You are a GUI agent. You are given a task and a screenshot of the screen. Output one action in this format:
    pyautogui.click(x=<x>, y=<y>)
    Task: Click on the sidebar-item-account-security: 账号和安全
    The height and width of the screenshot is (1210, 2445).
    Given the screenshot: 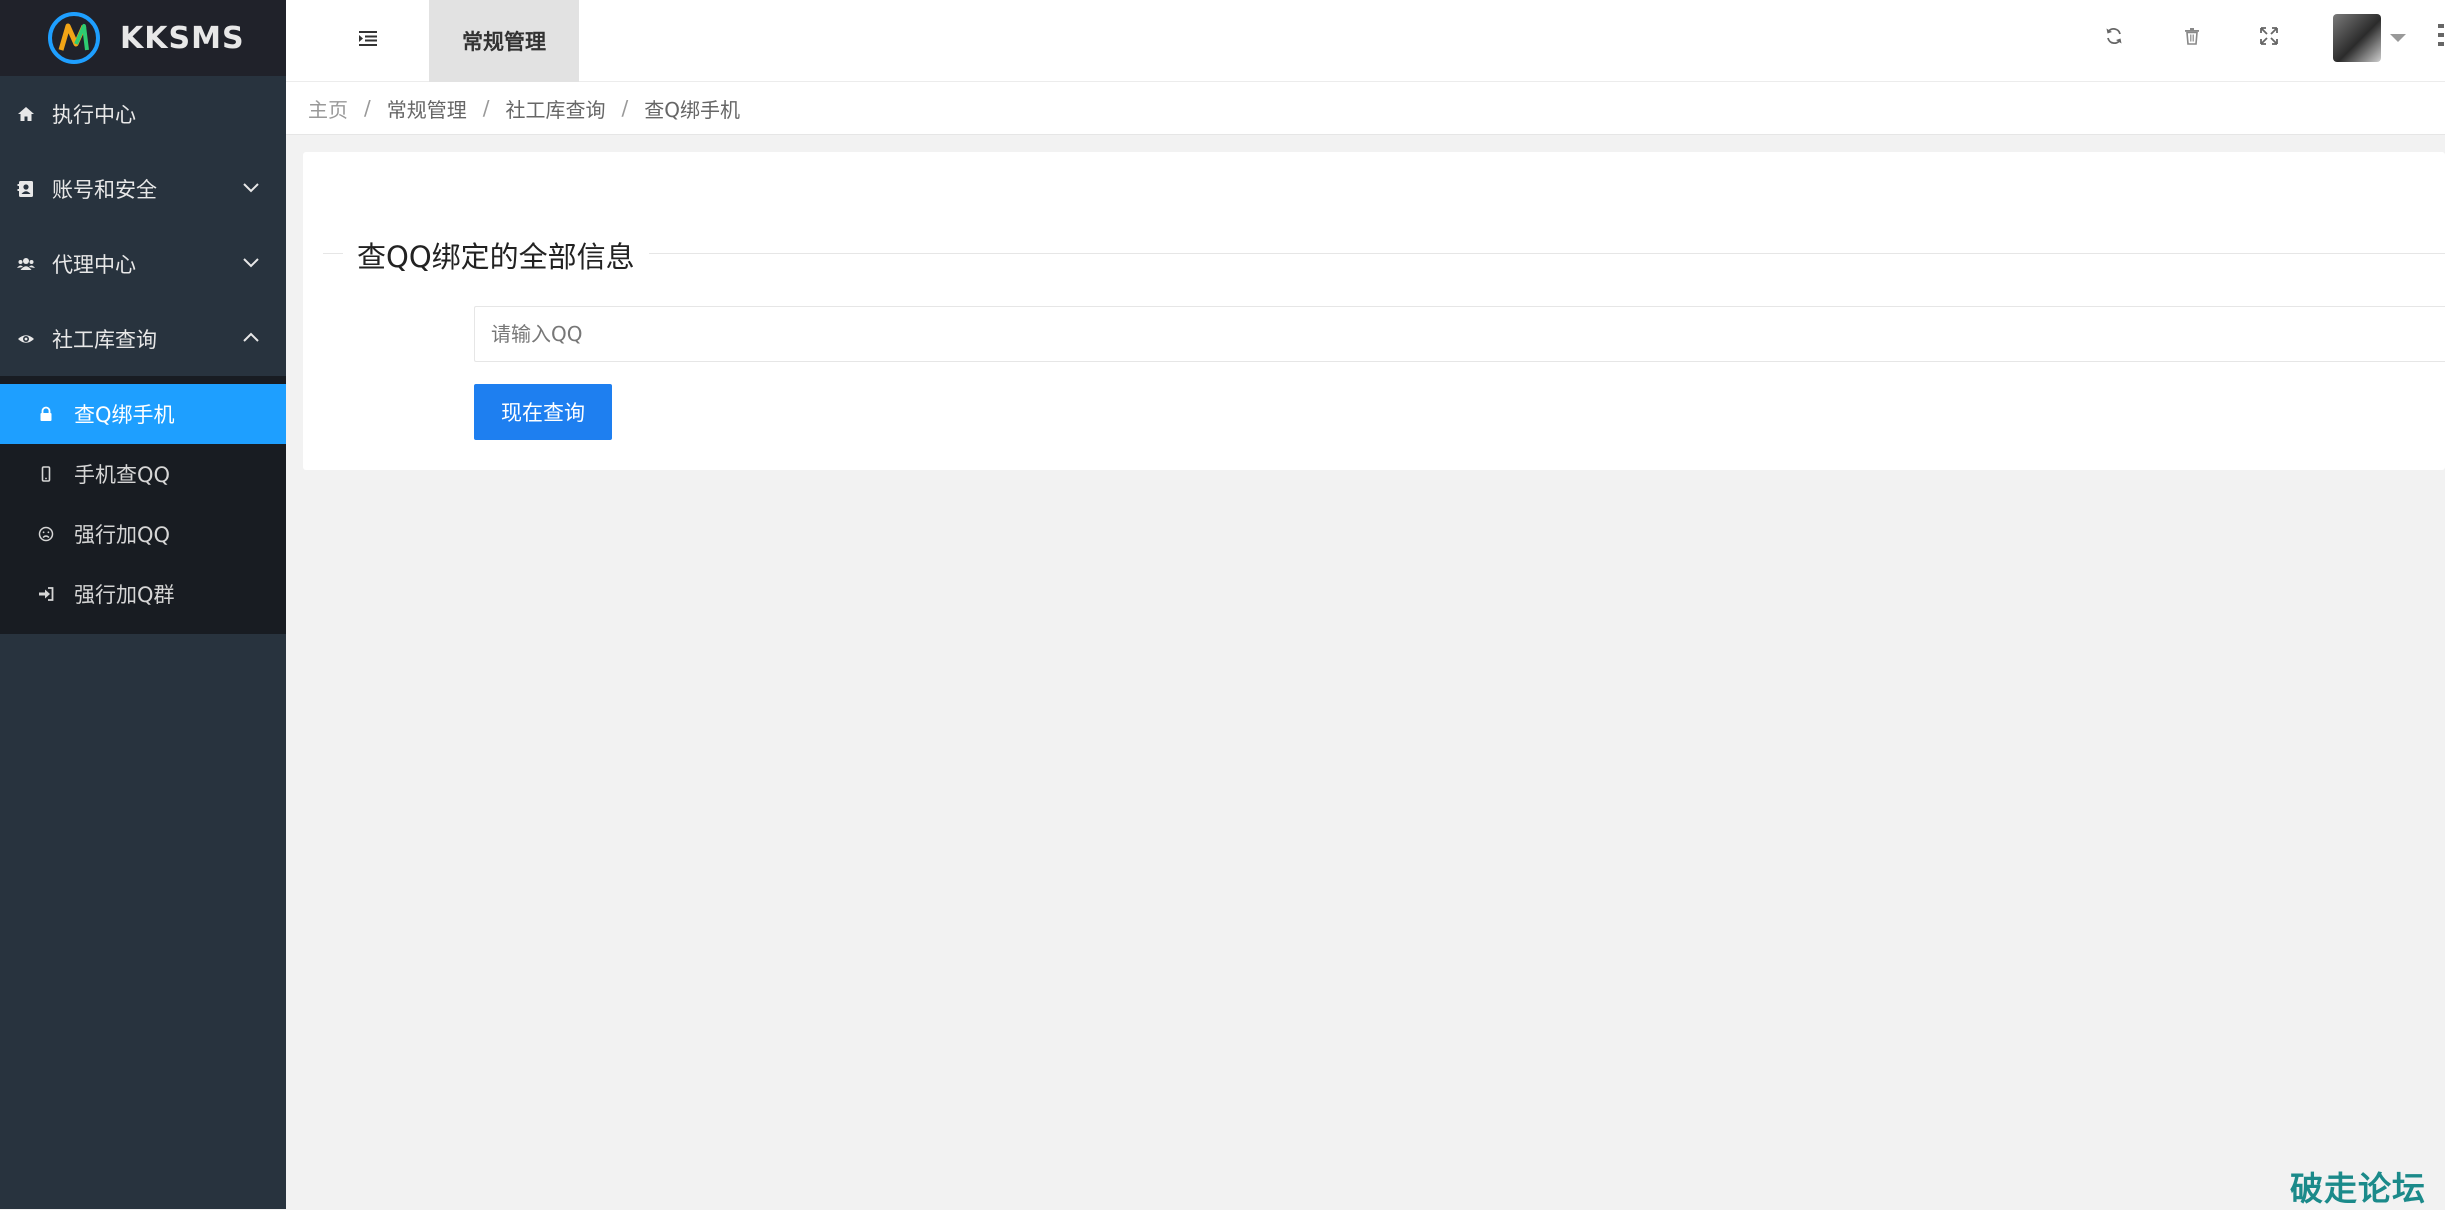 What is the action you would take?
    pyautogui.click(x=143, y=188)
    